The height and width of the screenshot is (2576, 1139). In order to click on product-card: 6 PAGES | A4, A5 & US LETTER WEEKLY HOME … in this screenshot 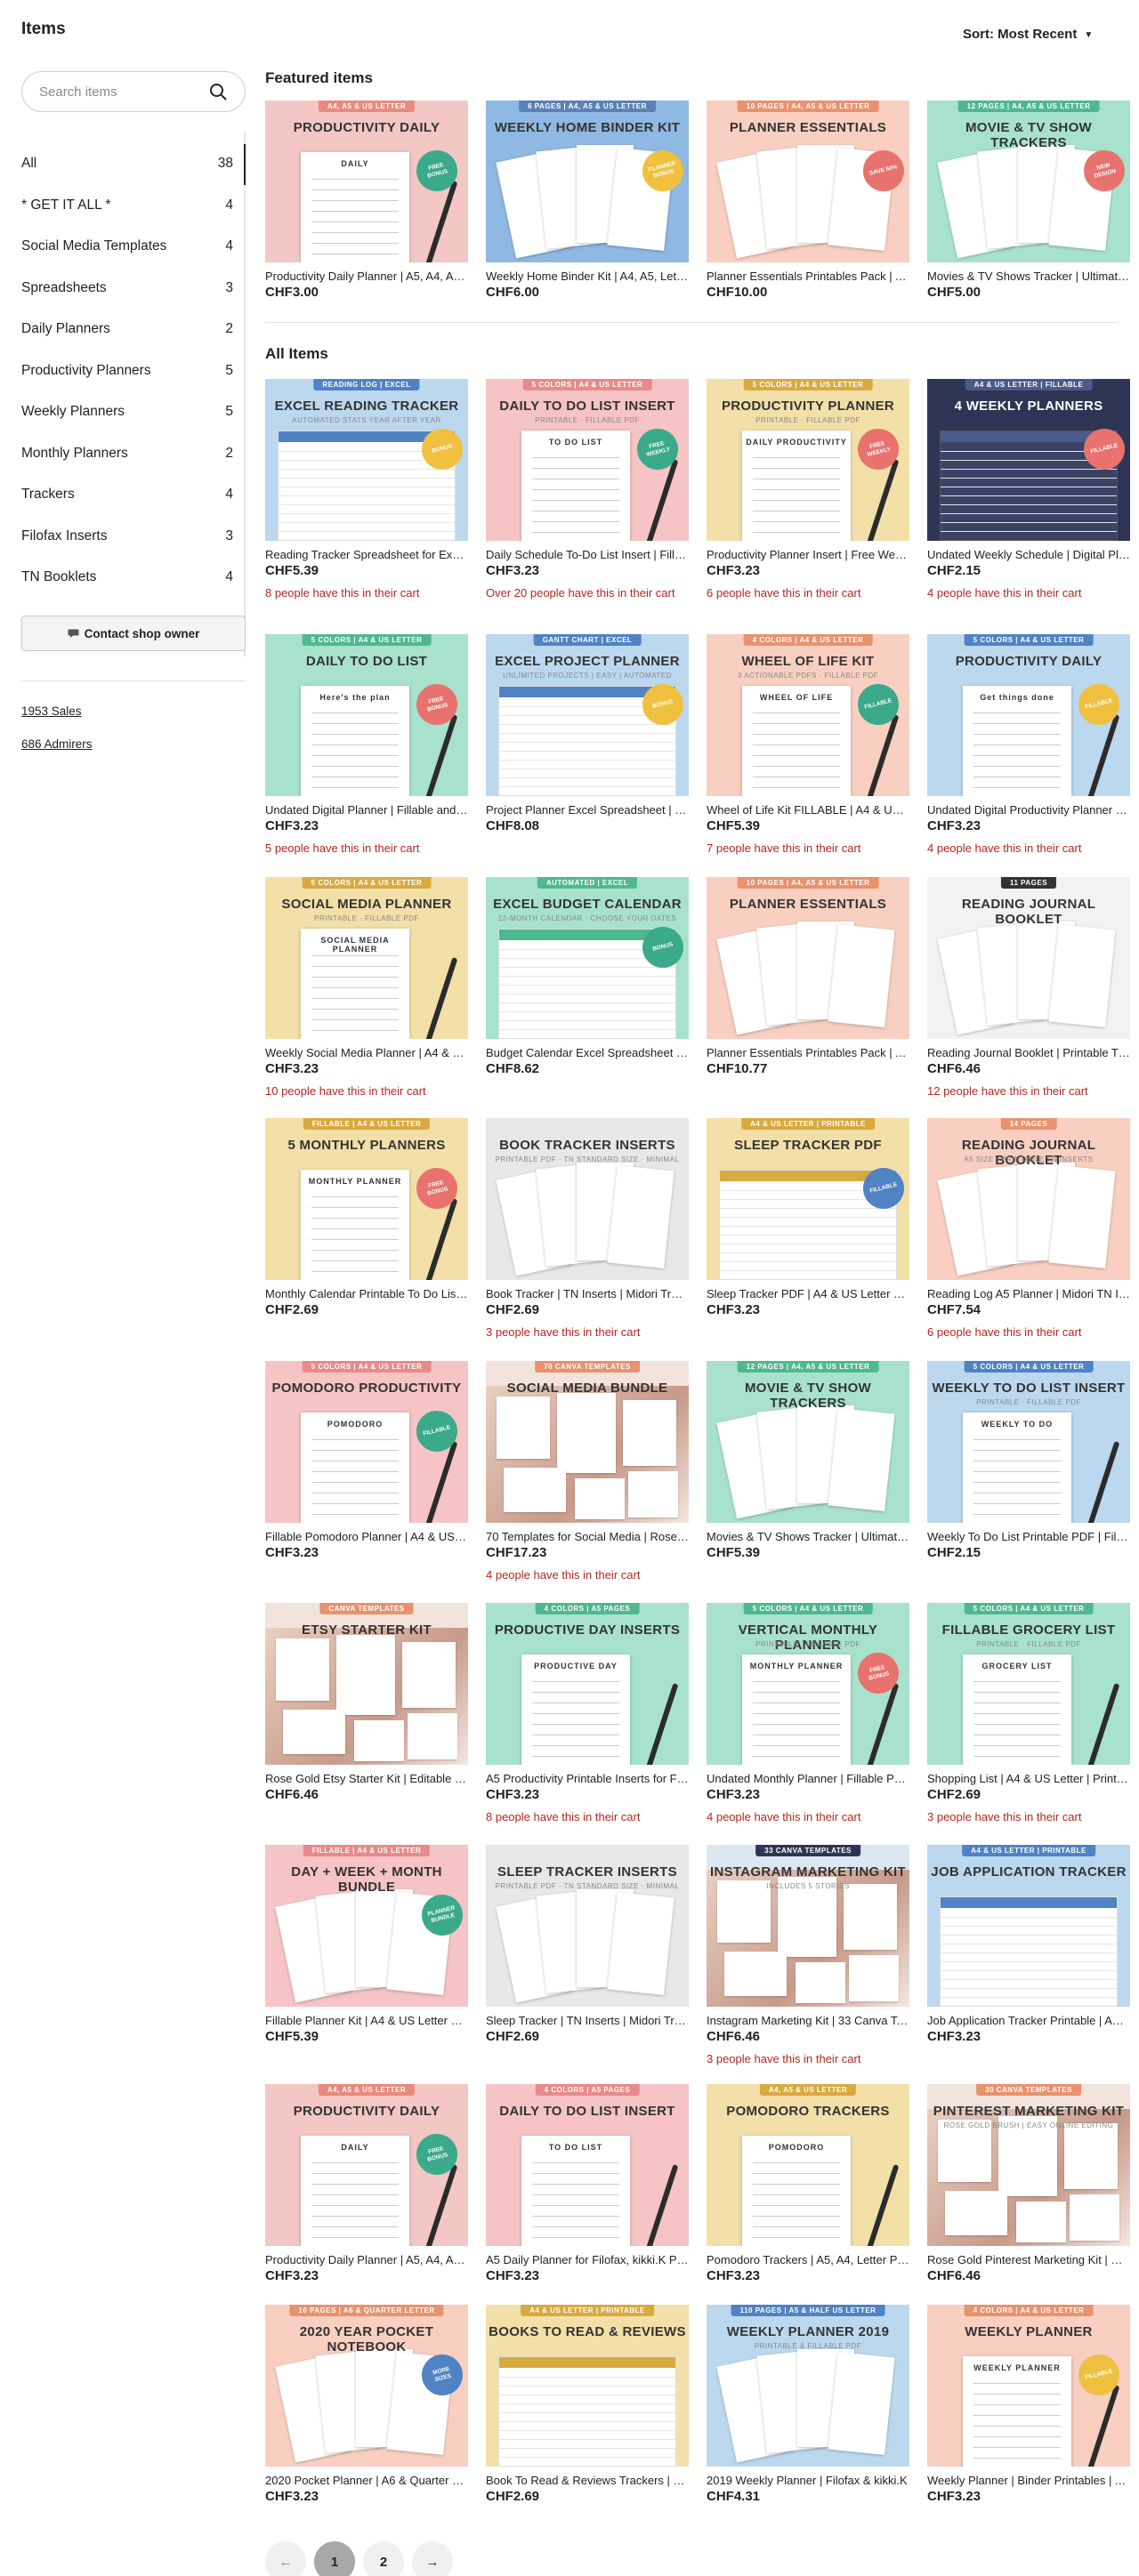, I will do `click(588, 201)`.